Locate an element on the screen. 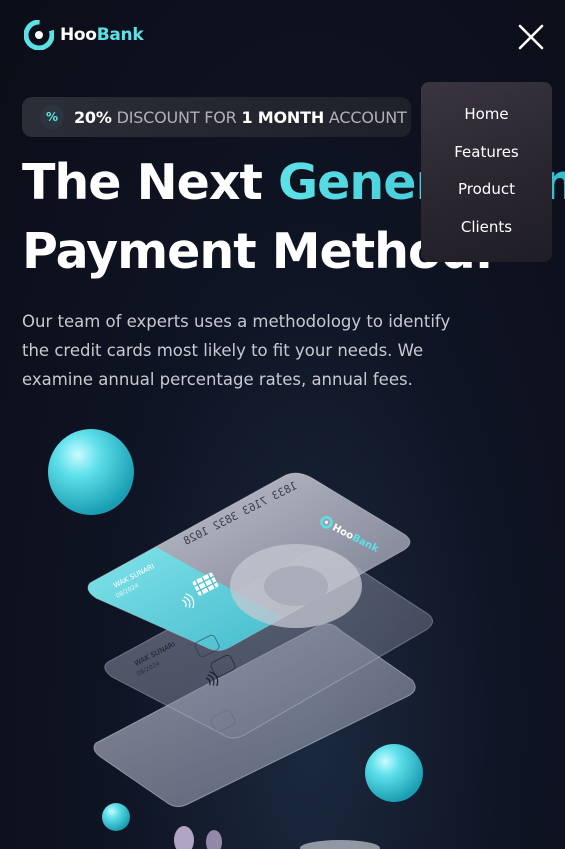  logo-text-prefix: Hoo is located at coordinates (78, 35).